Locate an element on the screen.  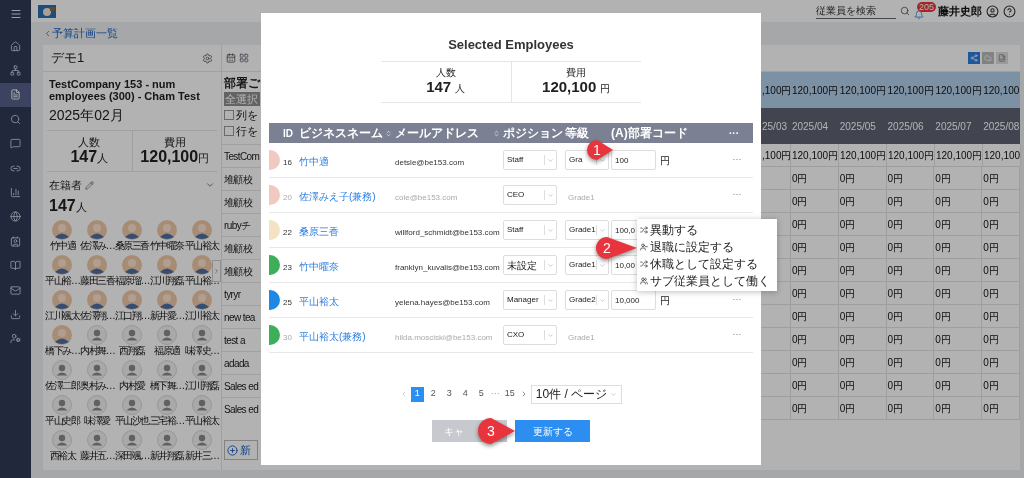
search-field: 従業員を検索 is located at coordinates (856, 11).